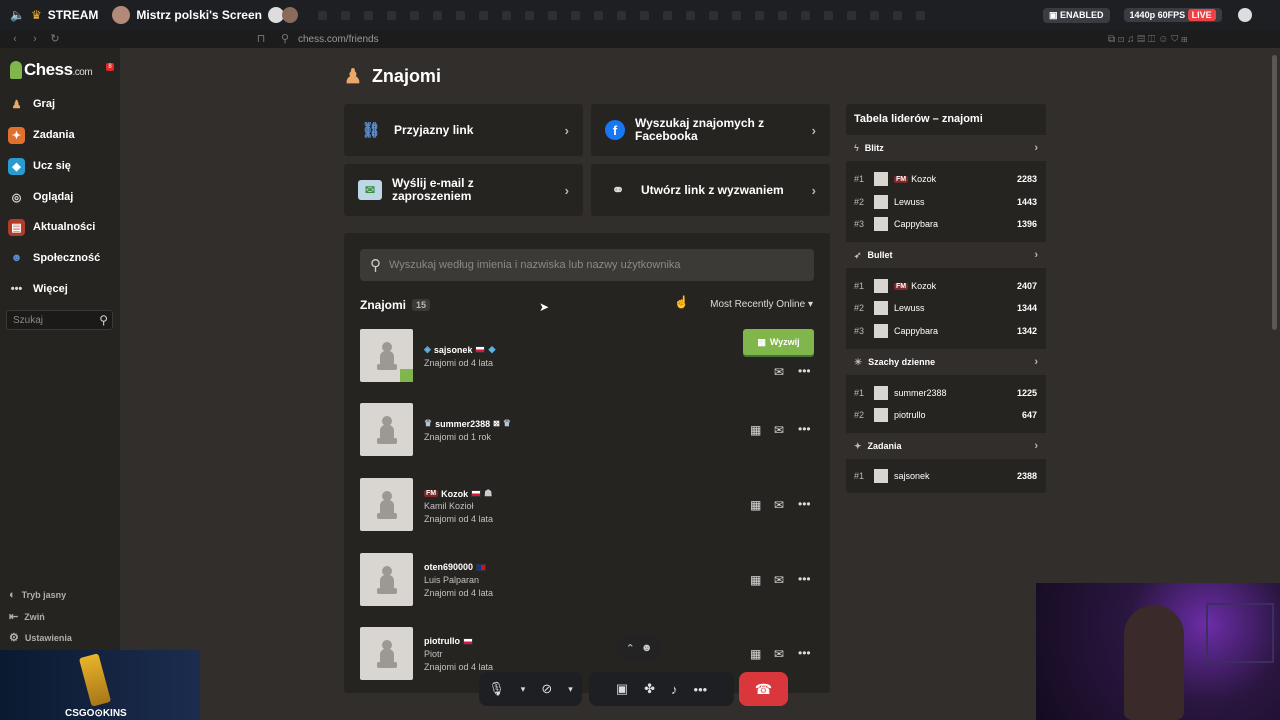  What do you see at coordinates (103, 320) in the screenshot?
I see `search-icon: ⚲` at bounding box center [103, 320].